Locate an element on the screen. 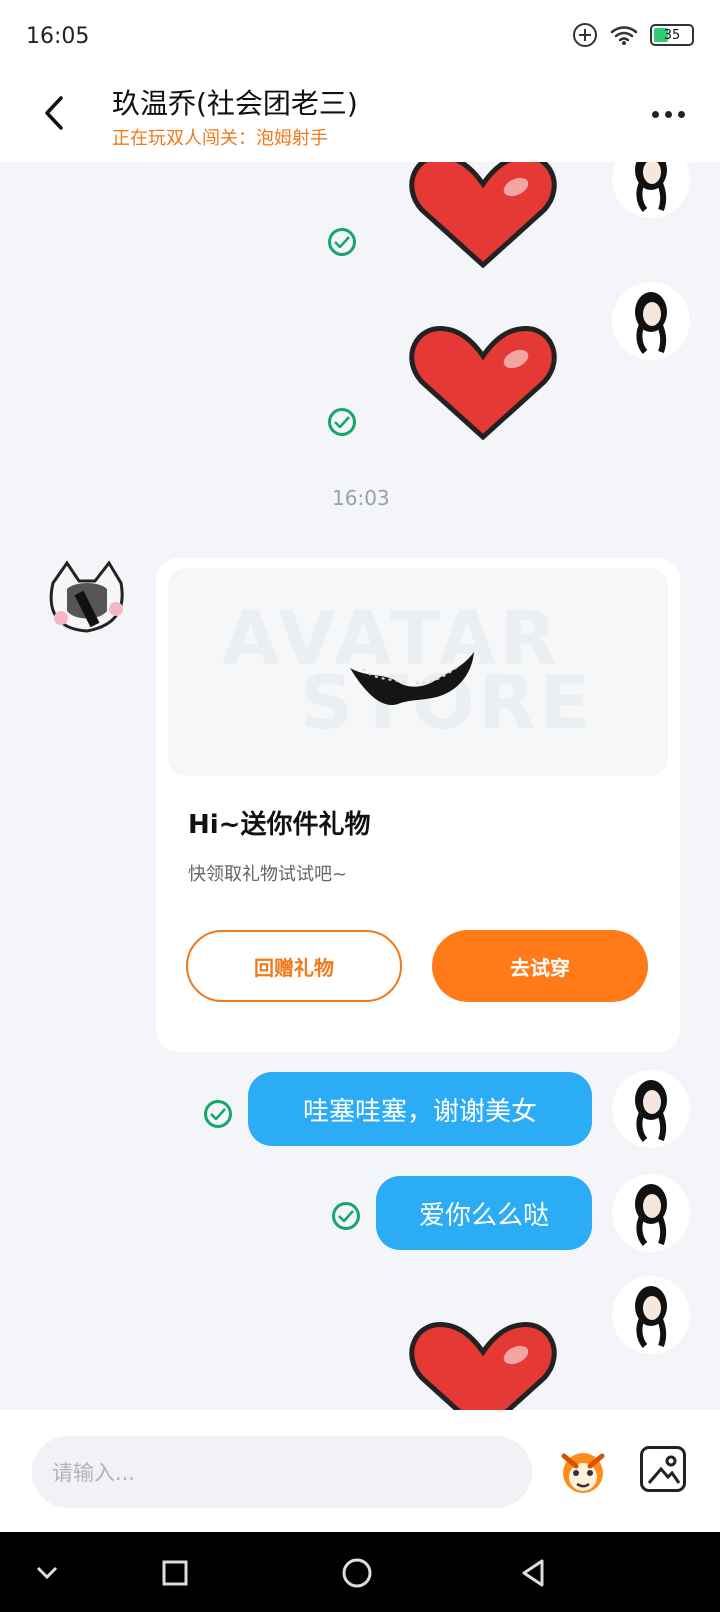 The height and width of the screenshot is (1612, 720). gift-card-description: 快领取礼物试试吧~ is located at coordinates (268, 874).